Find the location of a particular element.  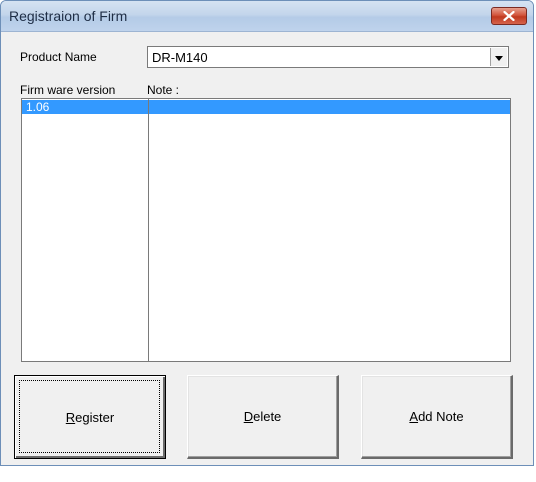

product-name-label: Product Name is located at coordinates (58, 57).